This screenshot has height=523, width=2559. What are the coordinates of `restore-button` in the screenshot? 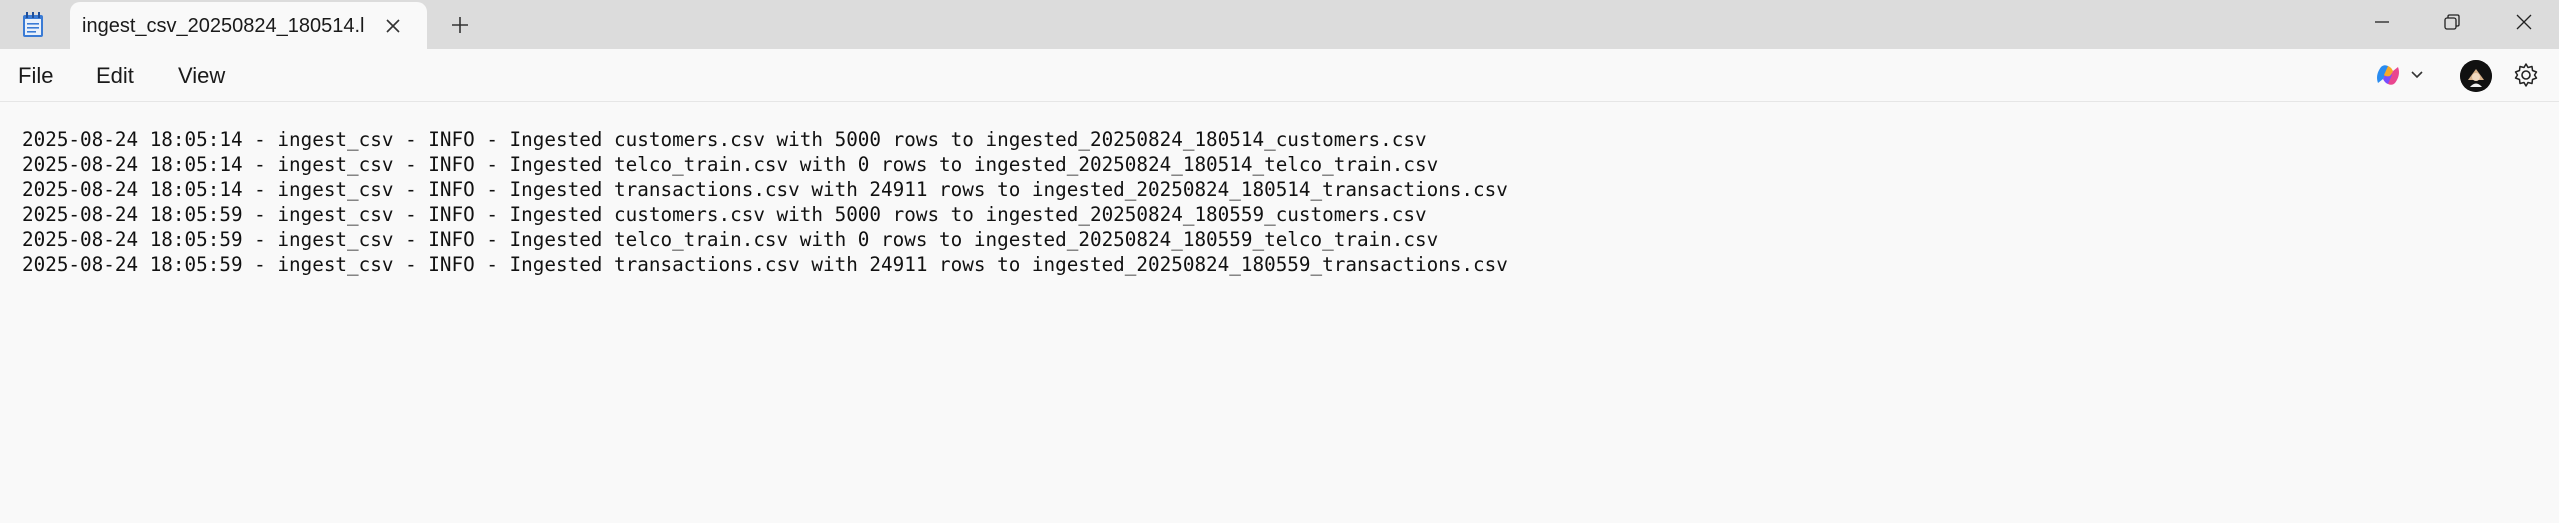 It's located at (2452, 22).